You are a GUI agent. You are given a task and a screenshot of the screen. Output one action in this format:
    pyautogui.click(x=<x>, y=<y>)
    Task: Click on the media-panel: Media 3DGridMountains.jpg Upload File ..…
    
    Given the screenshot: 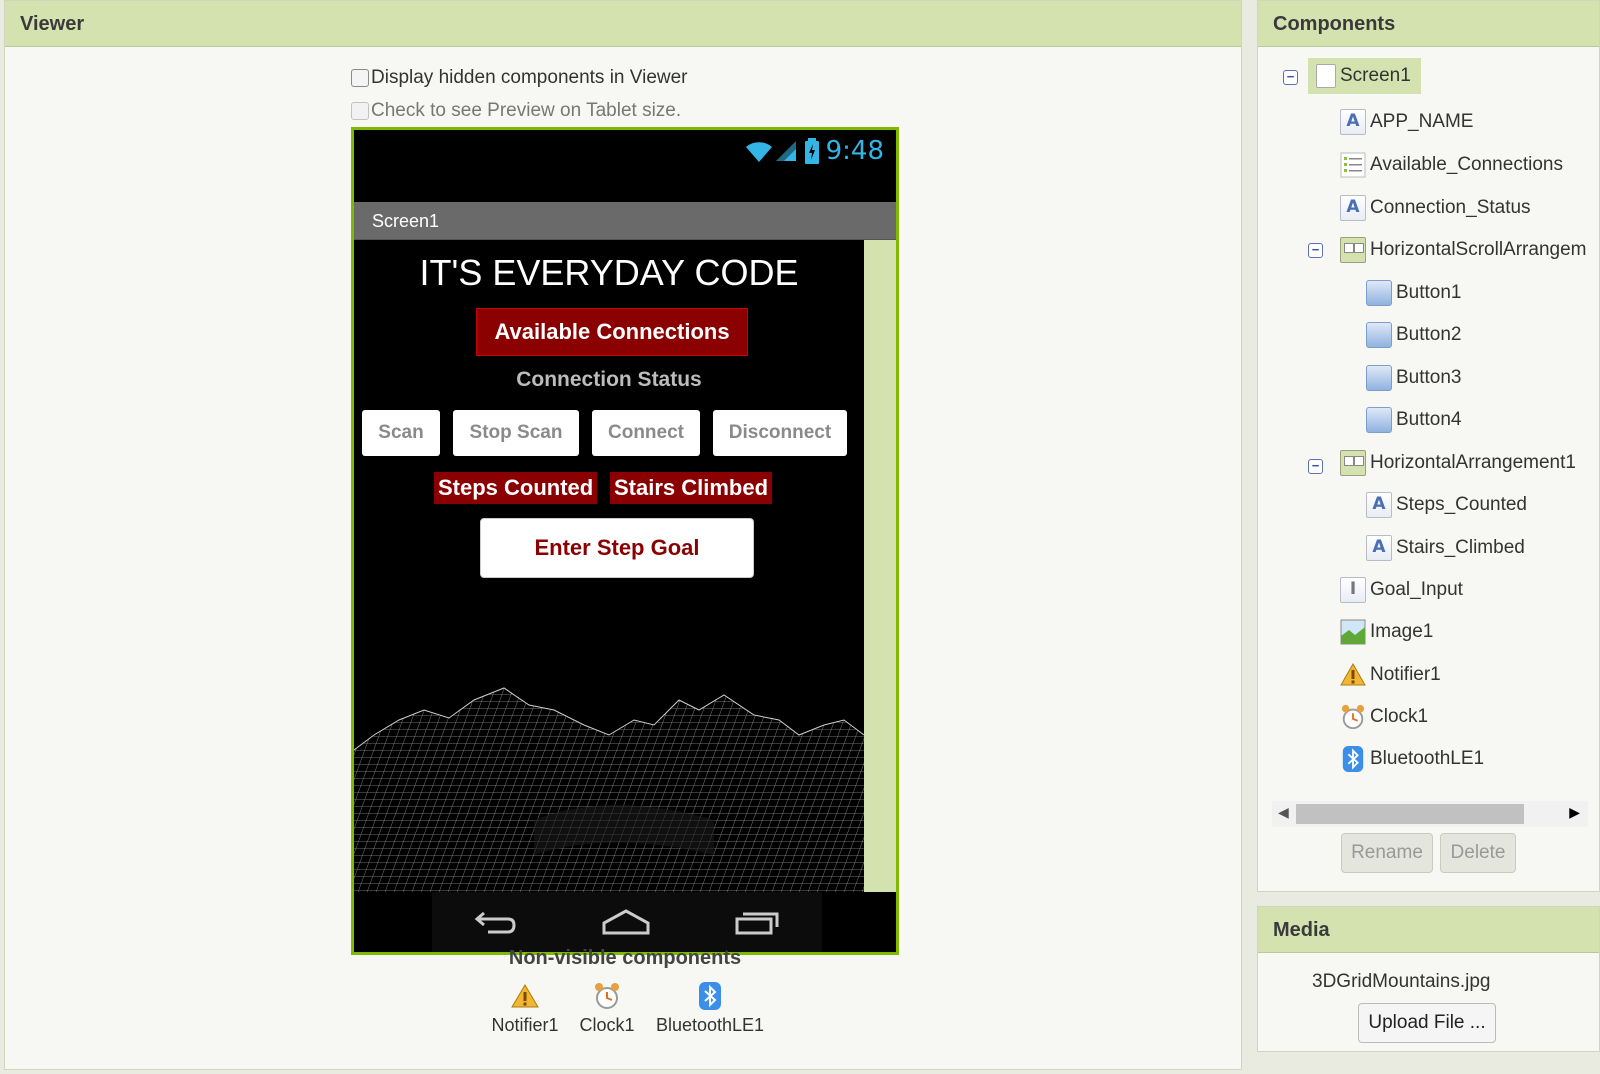 What is the action you would take?
    pyautogui.click(x=1428, y=979)
    